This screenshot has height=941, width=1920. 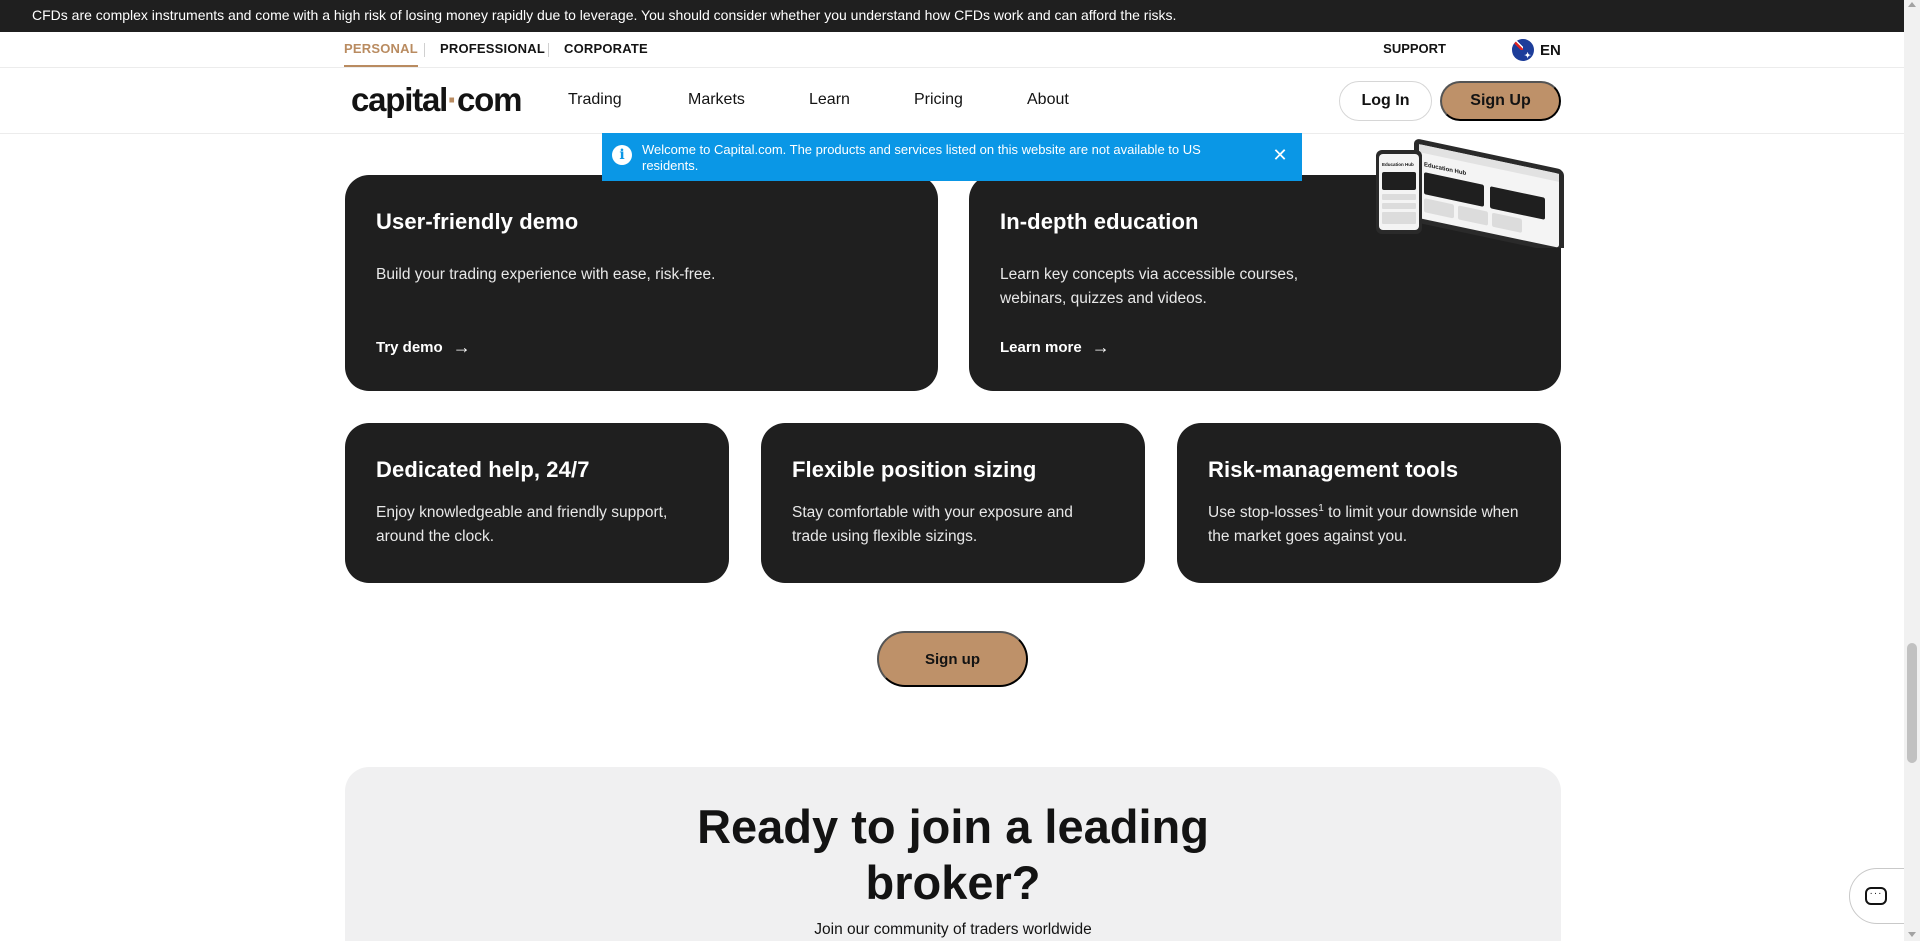 What do you see at coordinates (1280, 155) in the screenshot?
I see `close-icon: ✕` at bounding box center [1280, 155].